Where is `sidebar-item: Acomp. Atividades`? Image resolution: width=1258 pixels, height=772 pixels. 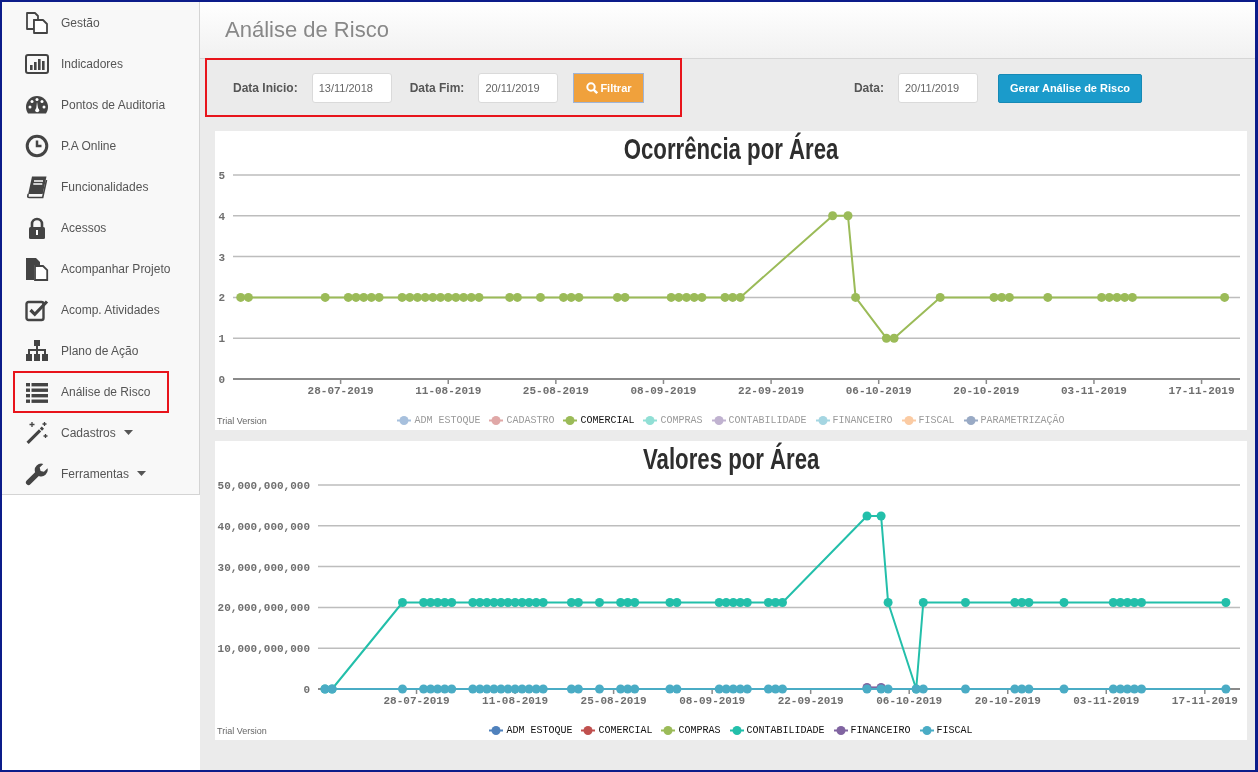 sidebar-item: Acomp. Atividades is located at coordinates (100, 309).